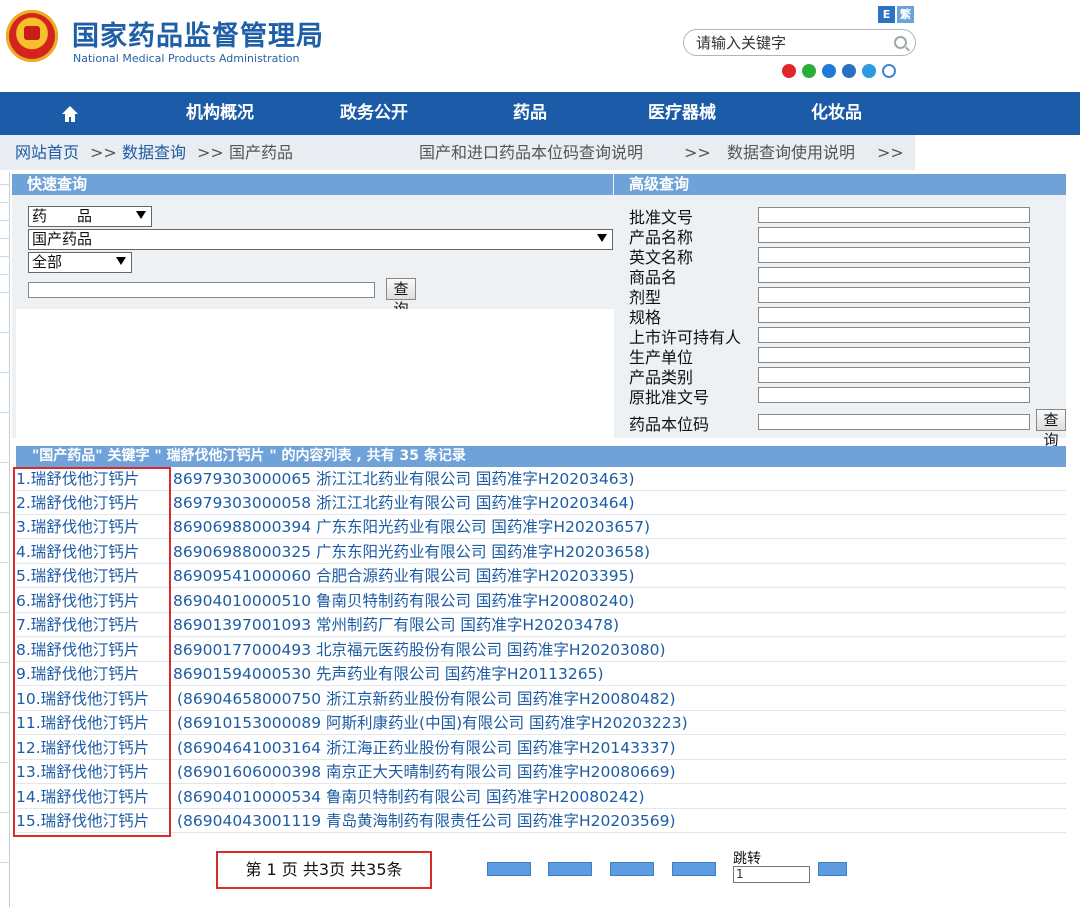 The height and width of the screenshot is (907, 1080). I want to click on quick-query-title: 快速查询, so click(312, 184).